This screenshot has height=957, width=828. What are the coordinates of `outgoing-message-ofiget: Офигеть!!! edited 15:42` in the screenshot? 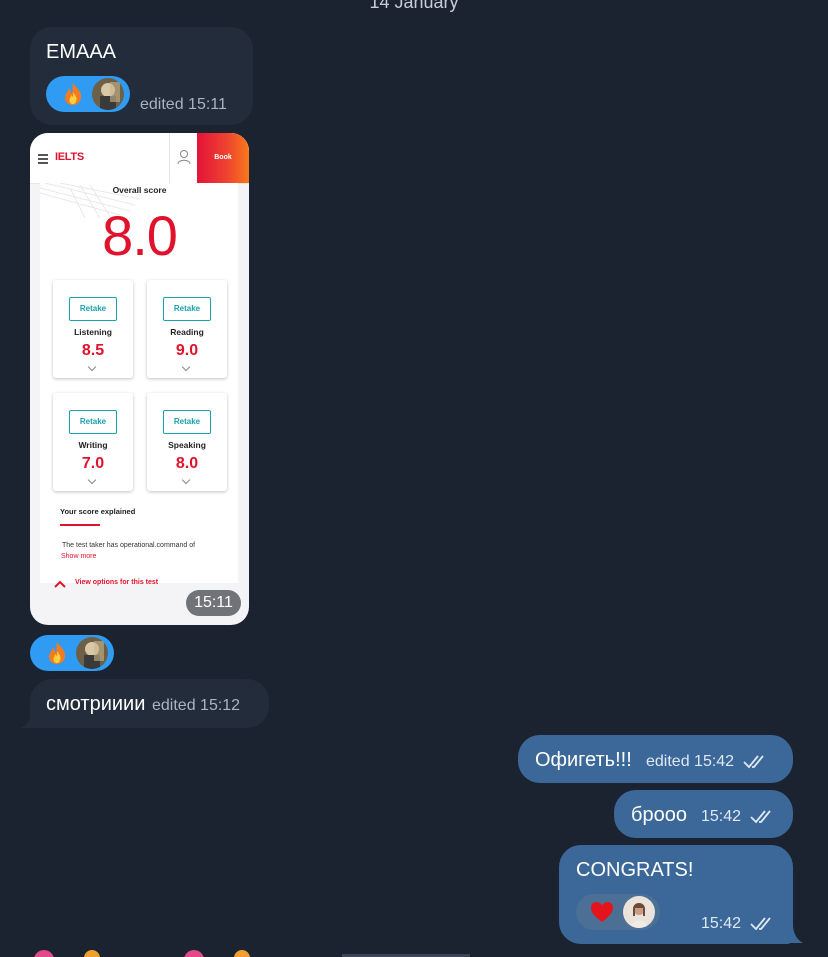 It's located at (655, 759).